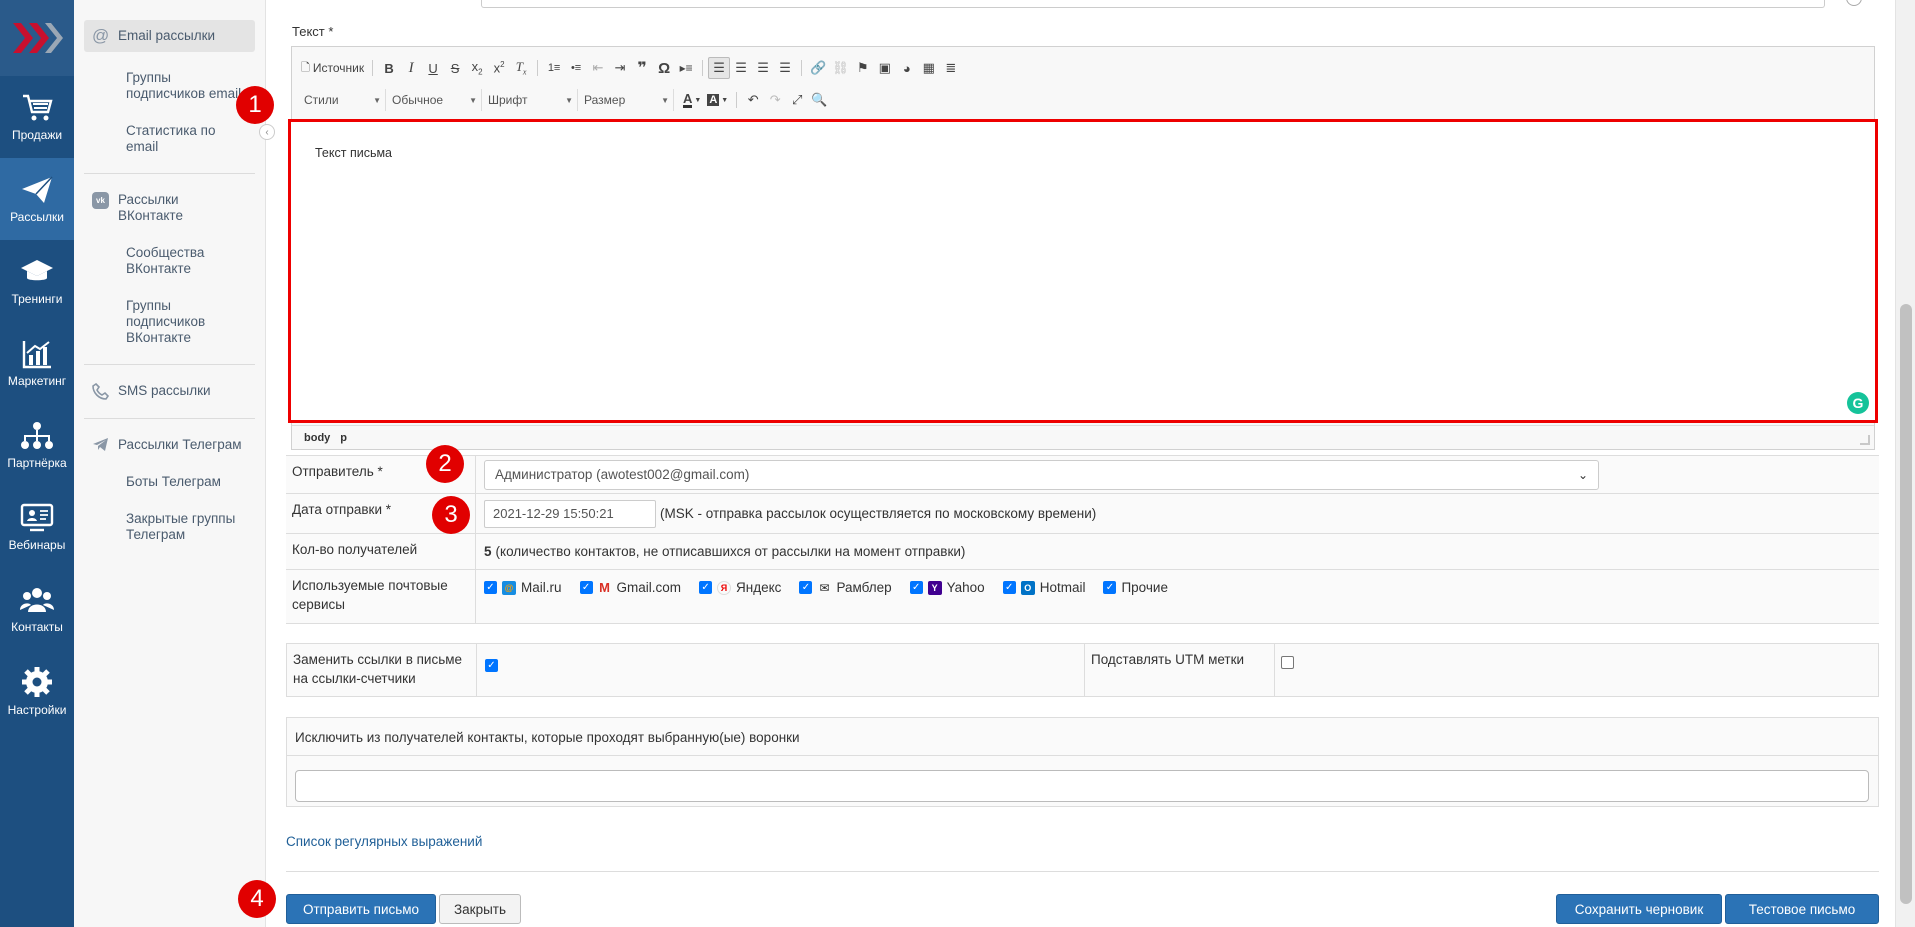  Describe the element at coordinates (570, 513) in the screenshot. I see `send-date-input: 2021-12-29 15:50:21` at that location.